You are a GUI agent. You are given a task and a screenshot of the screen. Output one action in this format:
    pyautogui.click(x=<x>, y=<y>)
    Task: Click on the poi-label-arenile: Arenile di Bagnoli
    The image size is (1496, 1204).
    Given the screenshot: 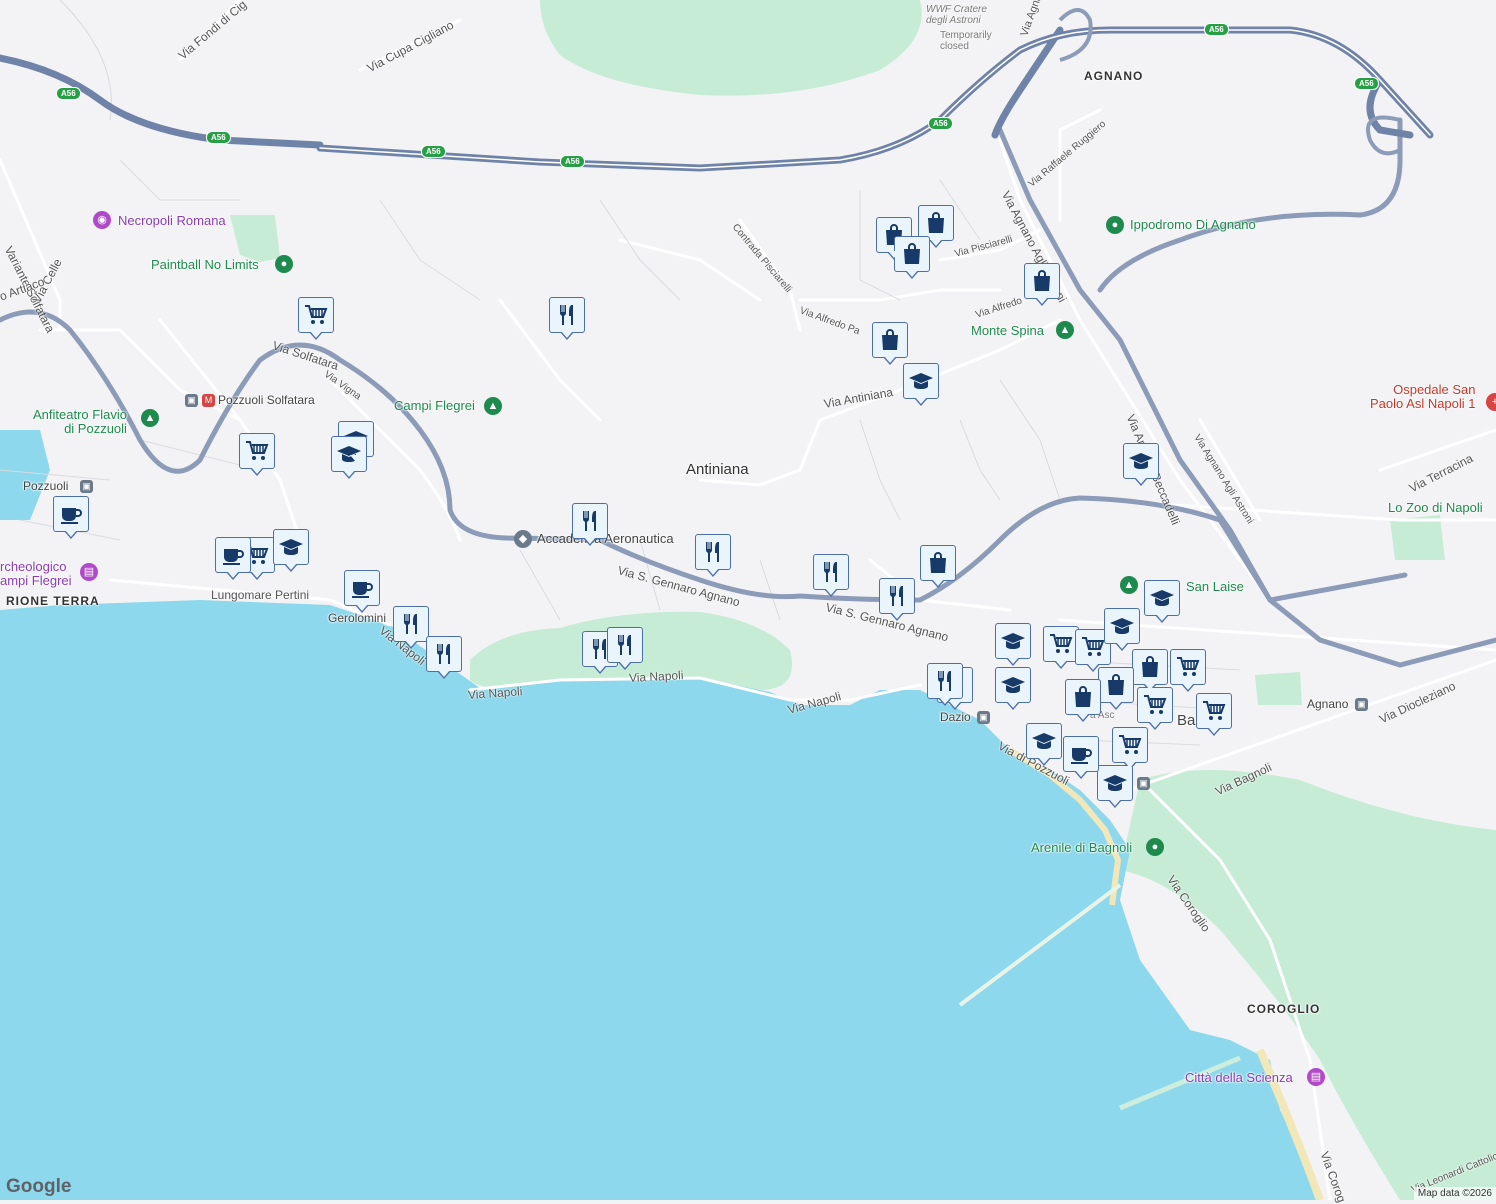 What is the action you would take?
    pyautogui.click(x=1081, y=848)
    